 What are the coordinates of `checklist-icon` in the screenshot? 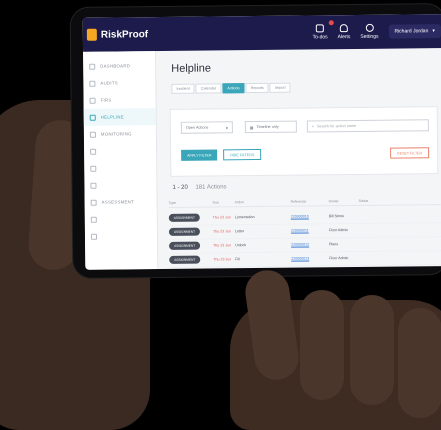 It's located at (320, 28).